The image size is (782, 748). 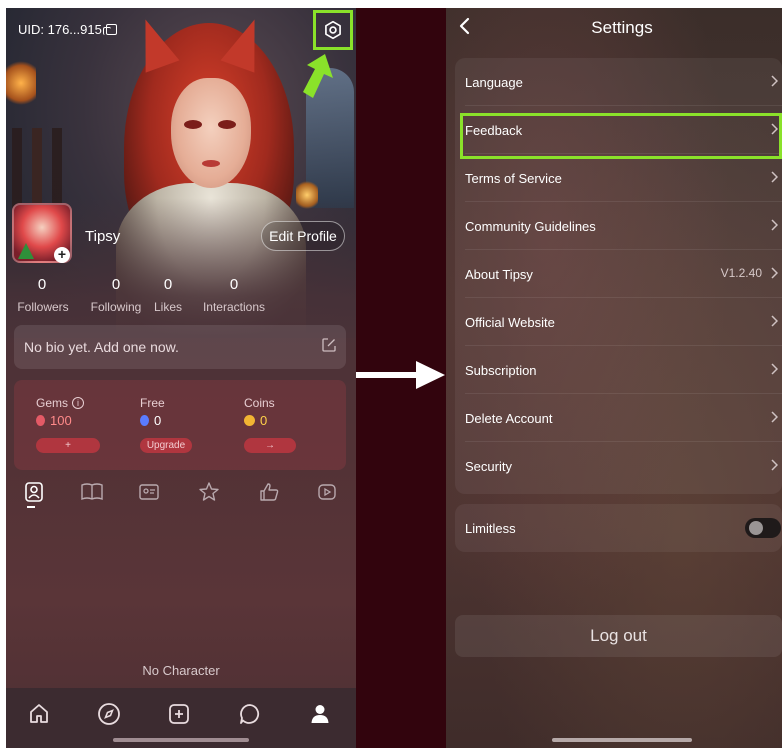 What do you see at coordinates (618, 370) in the screenshot?
I see `settings-item-subscription: Subscription` at bounding box center [618, 370].